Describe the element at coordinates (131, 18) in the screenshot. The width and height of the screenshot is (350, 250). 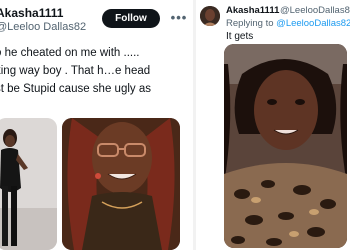
I see `follow-button: Follow` at that location.